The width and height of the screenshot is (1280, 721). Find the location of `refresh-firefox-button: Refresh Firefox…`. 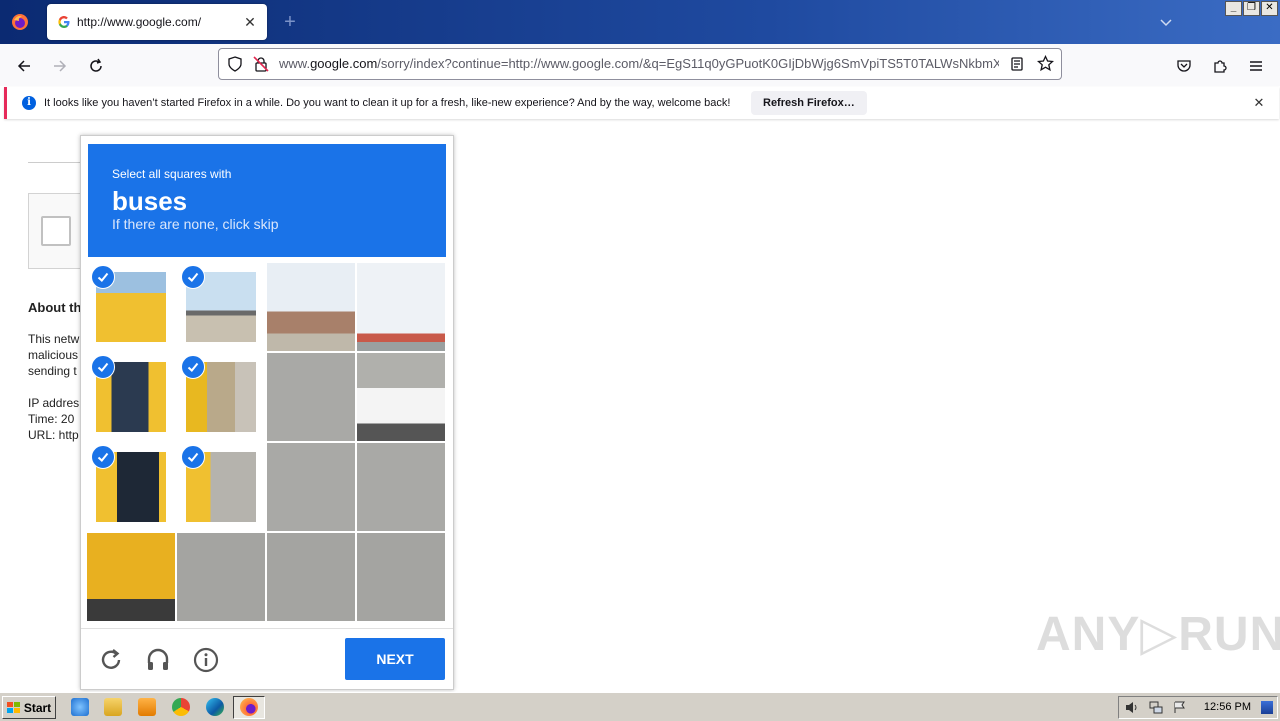

refresh-firefox-button: Refresh Firefox… is located at coordinates (809, 103).